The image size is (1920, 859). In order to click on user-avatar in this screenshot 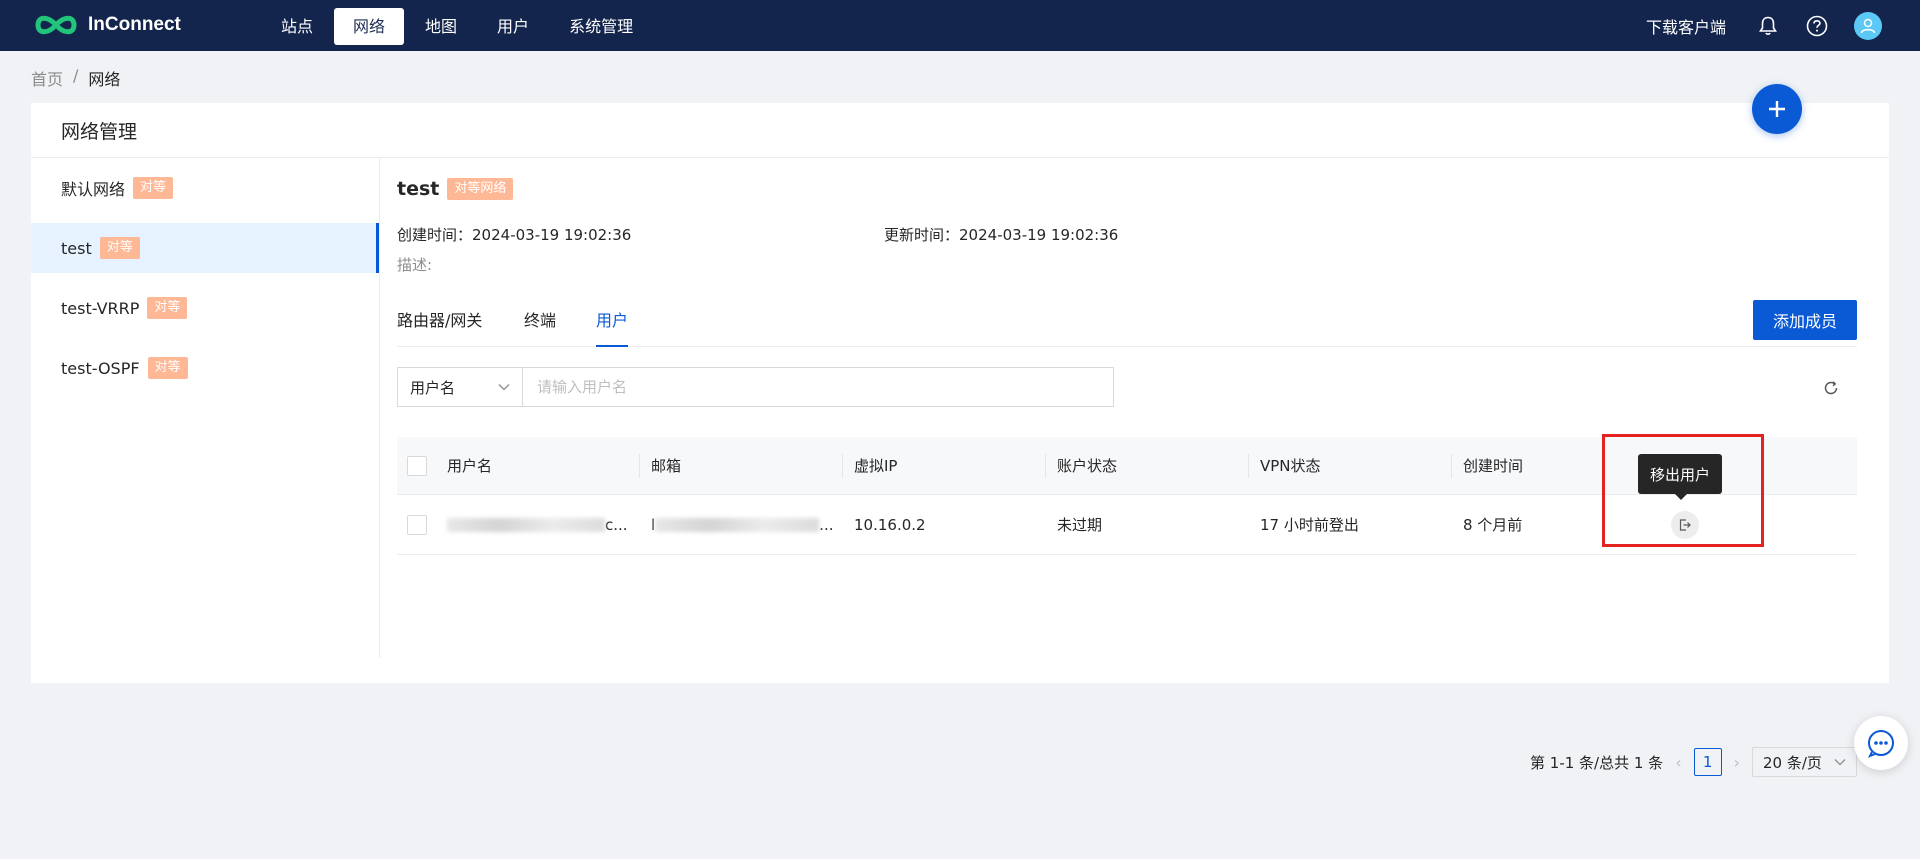, I will do `click(1868, 25)`.